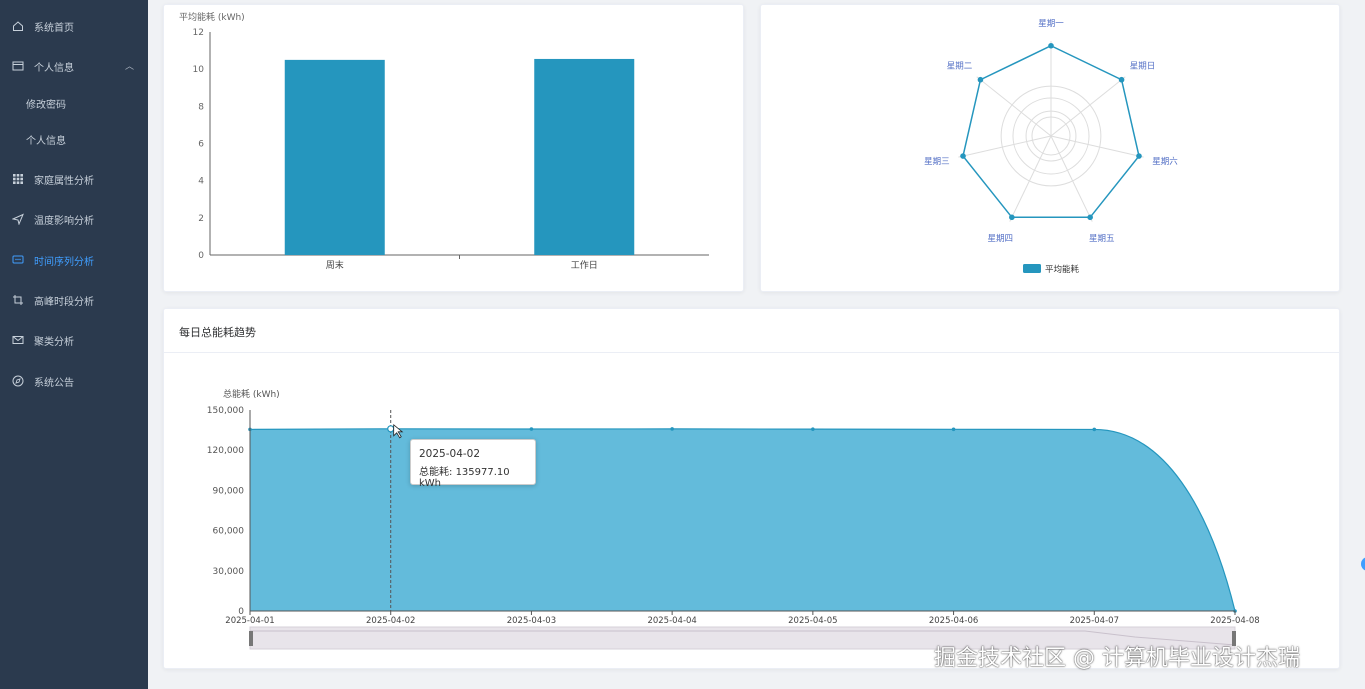 This screenshot has height=689, width=1365. I want to click on menu-item-label: 高峰时段分析, so click(64, 302).